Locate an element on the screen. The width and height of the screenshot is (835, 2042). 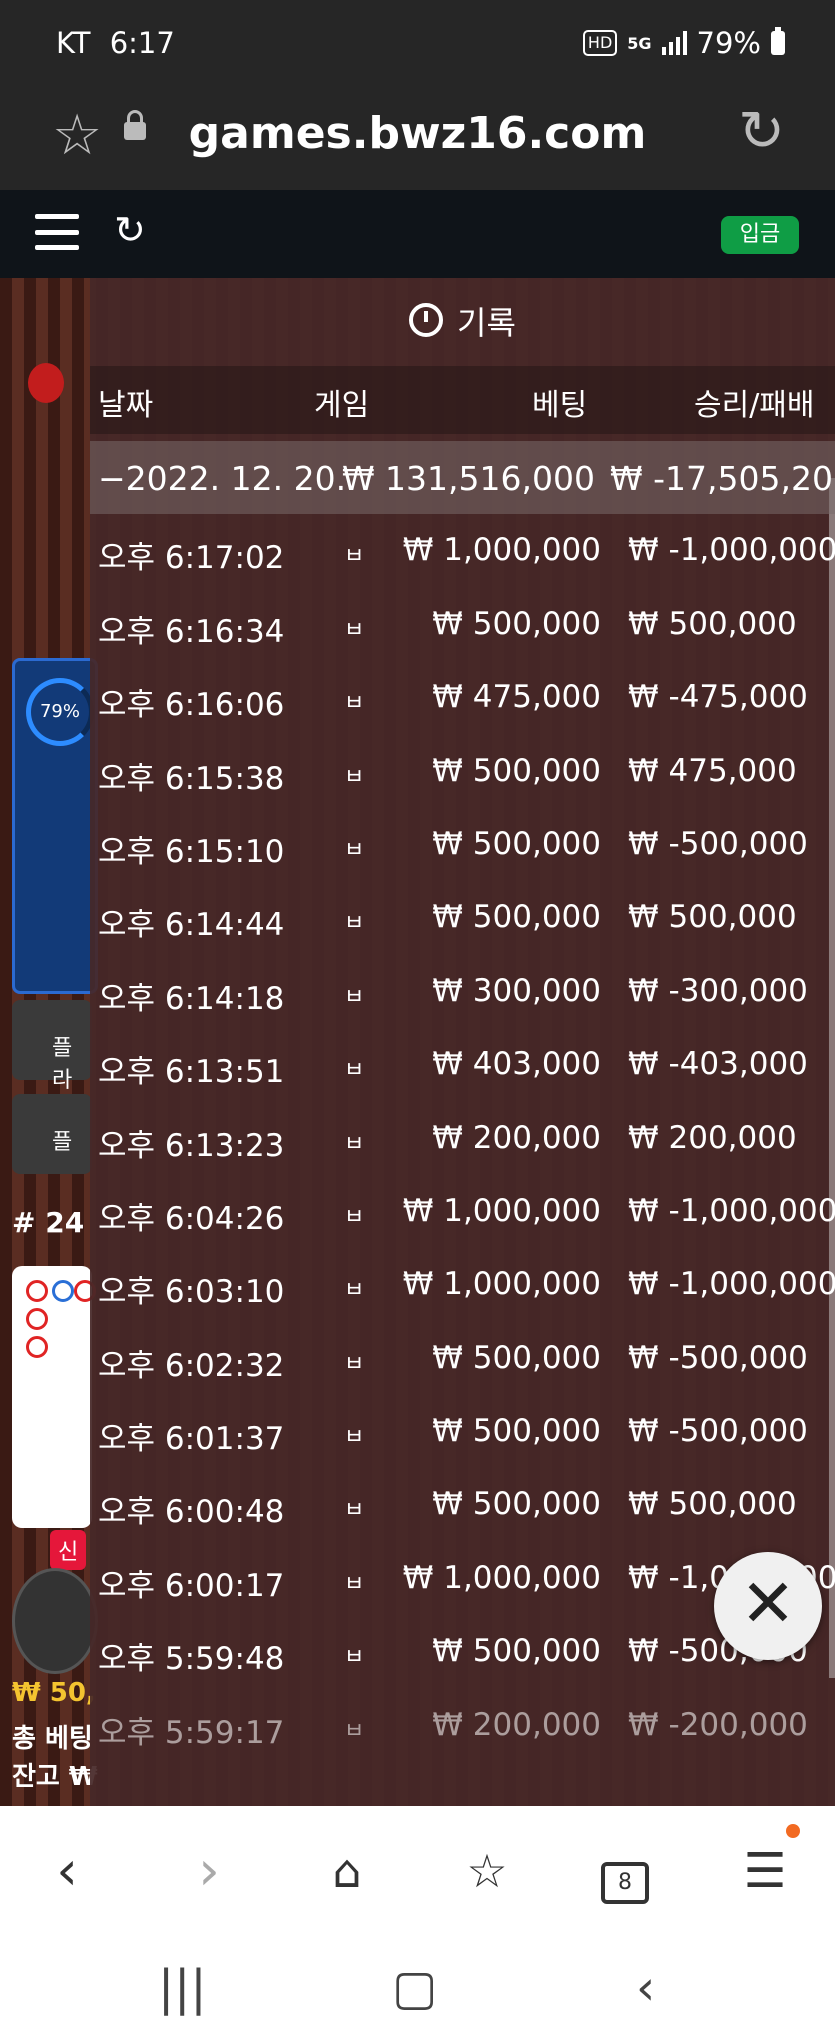
table-row: 오후 6:13:51 ㅂ ₩ 403,000 ₩ -403,000 is located at coordinates (462, 1064).